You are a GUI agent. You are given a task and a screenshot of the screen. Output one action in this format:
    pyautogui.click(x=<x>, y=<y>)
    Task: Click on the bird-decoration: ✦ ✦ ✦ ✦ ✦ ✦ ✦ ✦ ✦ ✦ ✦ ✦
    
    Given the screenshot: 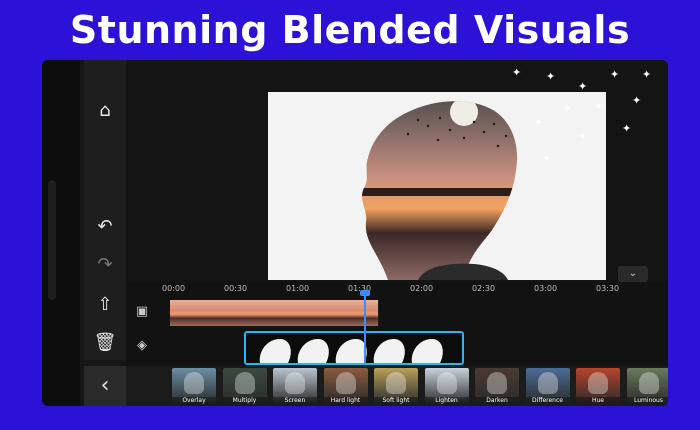 What is the action you would take?
    pyautogui.click(x=575, y=130)
    